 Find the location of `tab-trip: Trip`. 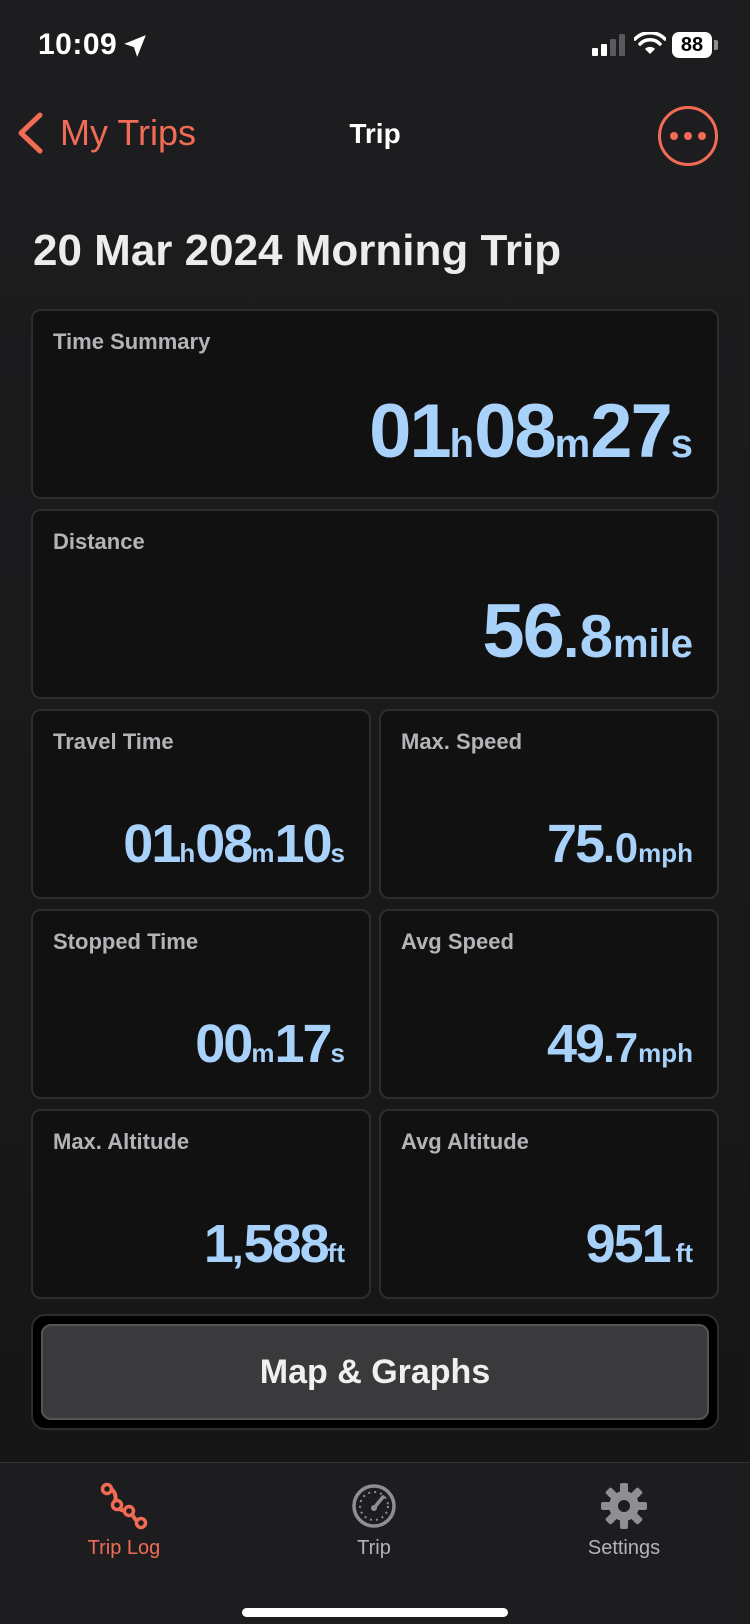

tab-trip: Trip is located at coordinates (374, 1523).